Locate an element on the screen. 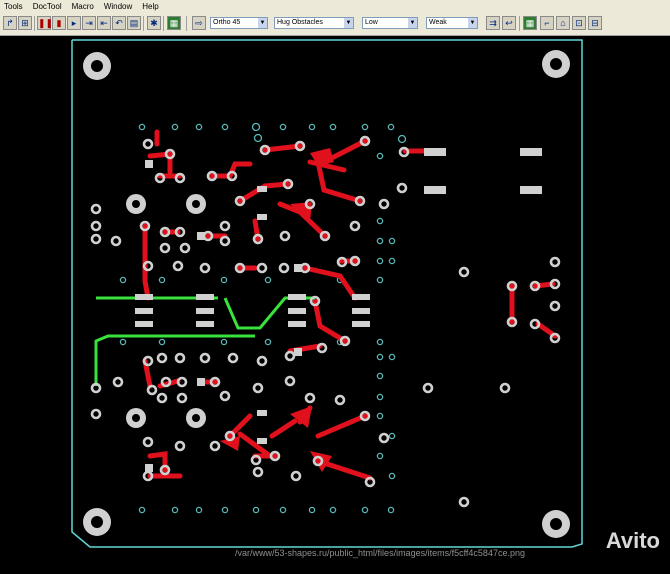  grid-icon: ▦ is located at coordinates (530, 23).